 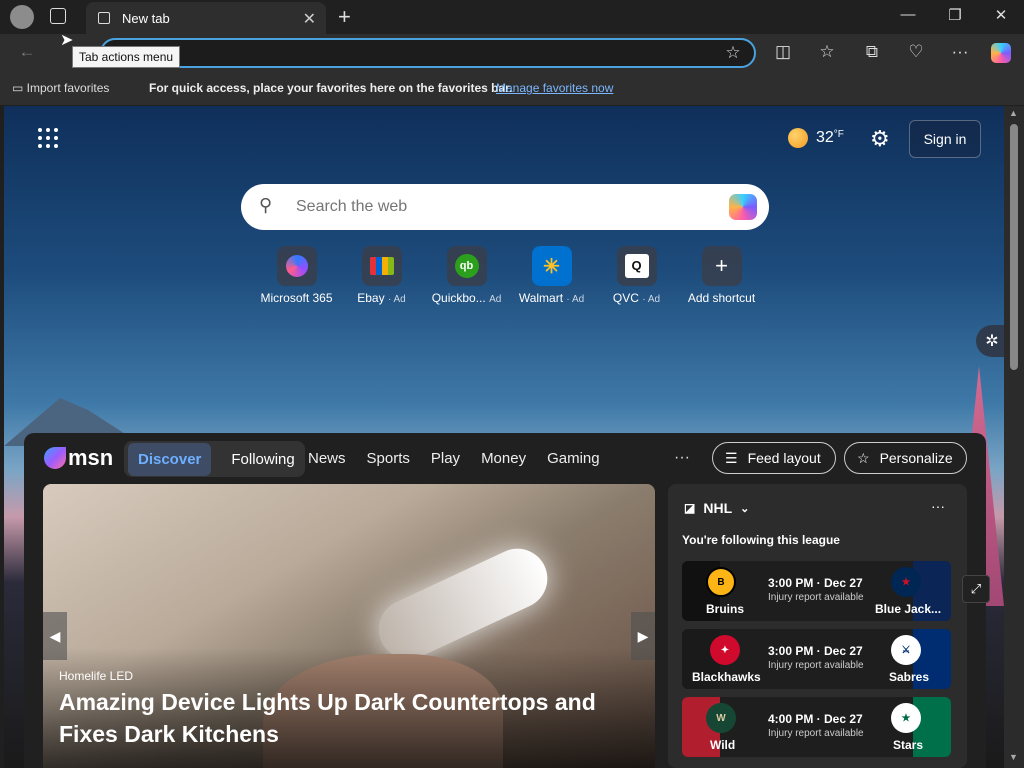 I want to click on msn-logo: msn, so click(x=78, y=458).